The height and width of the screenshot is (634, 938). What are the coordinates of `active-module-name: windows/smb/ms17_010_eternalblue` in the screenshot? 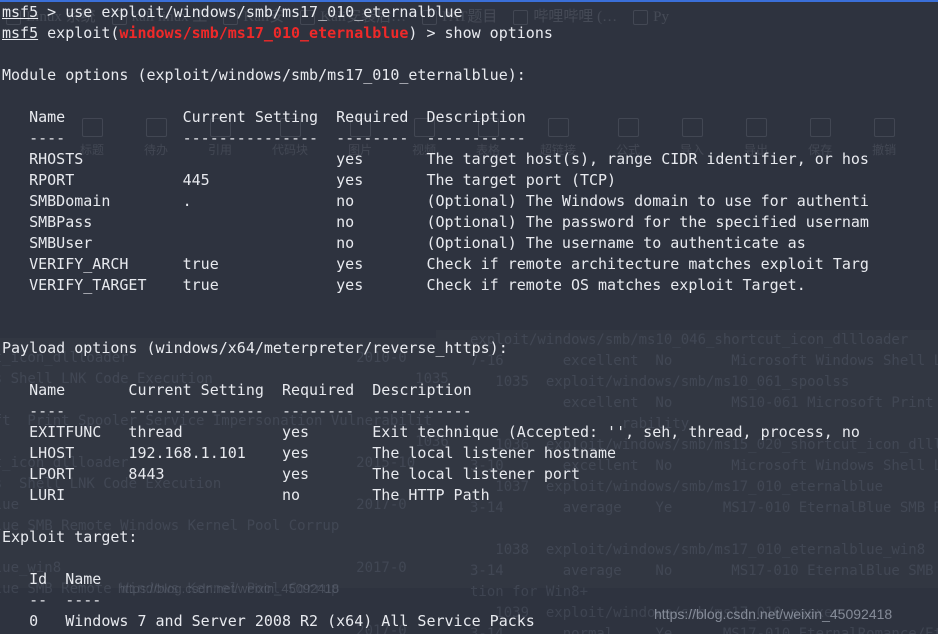 It's located at (264, 33).